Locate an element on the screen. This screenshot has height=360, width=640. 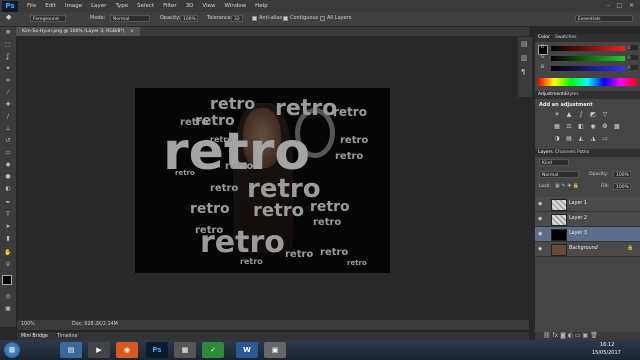
clock-date: 15/05/2017 is located at coordinates (606, 353).